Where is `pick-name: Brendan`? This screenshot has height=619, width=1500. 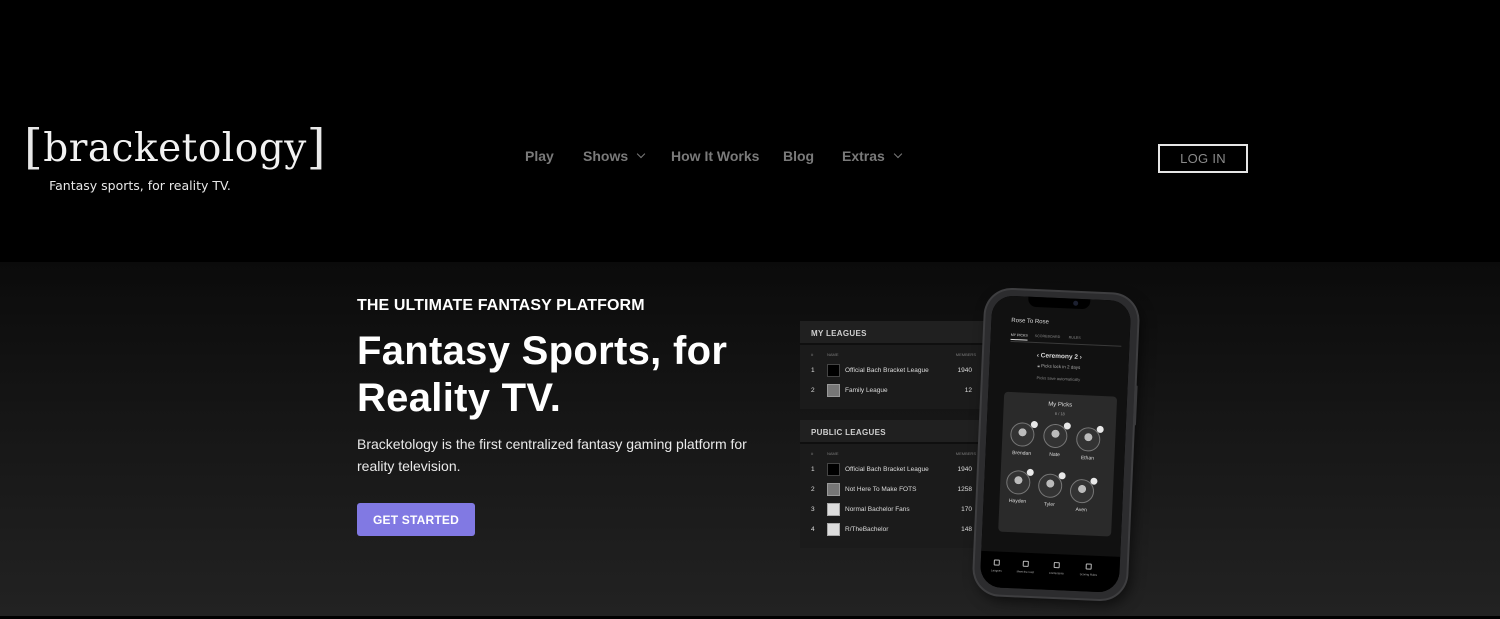 pick-name: Brendan is located at coordinates (1021, 453).